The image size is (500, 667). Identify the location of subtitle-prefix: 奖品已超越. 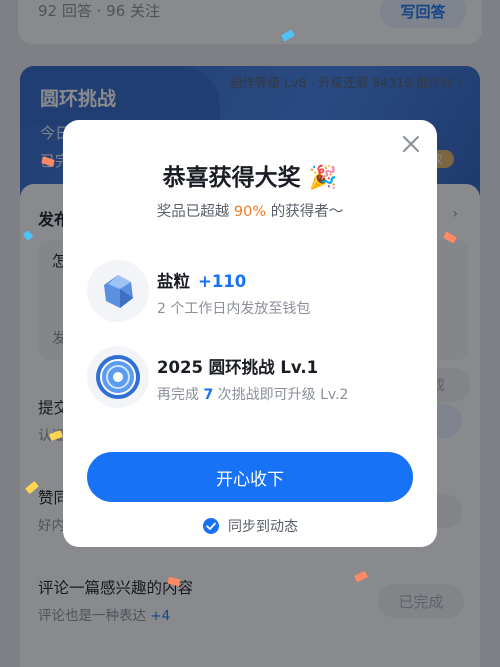
(195, 212).